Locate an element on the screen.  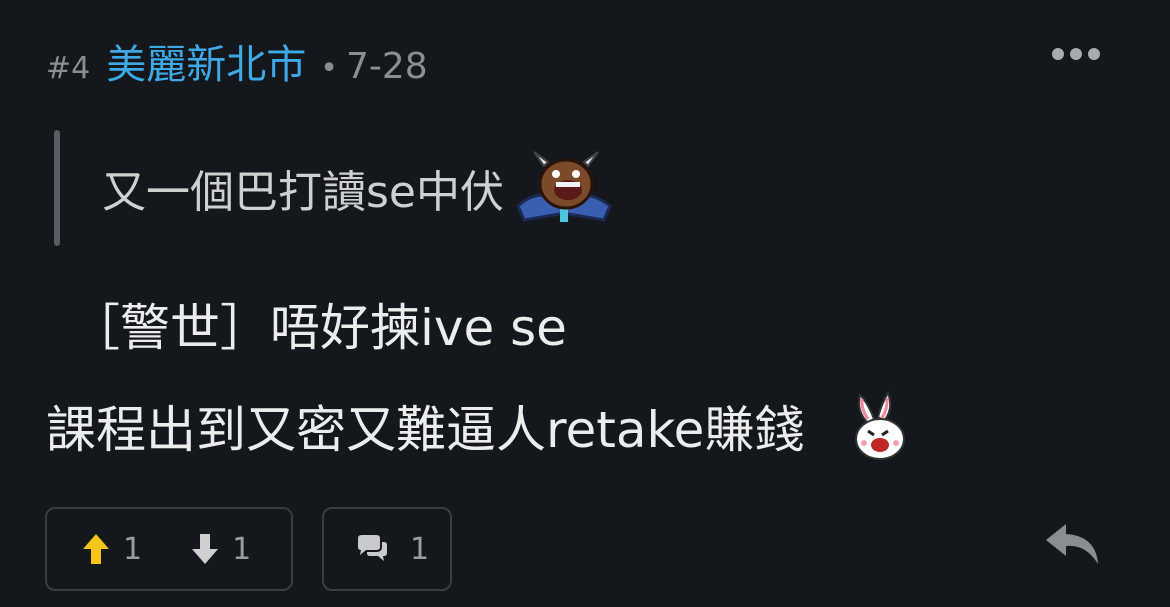
share-button is located at coordinates (1072, 545).